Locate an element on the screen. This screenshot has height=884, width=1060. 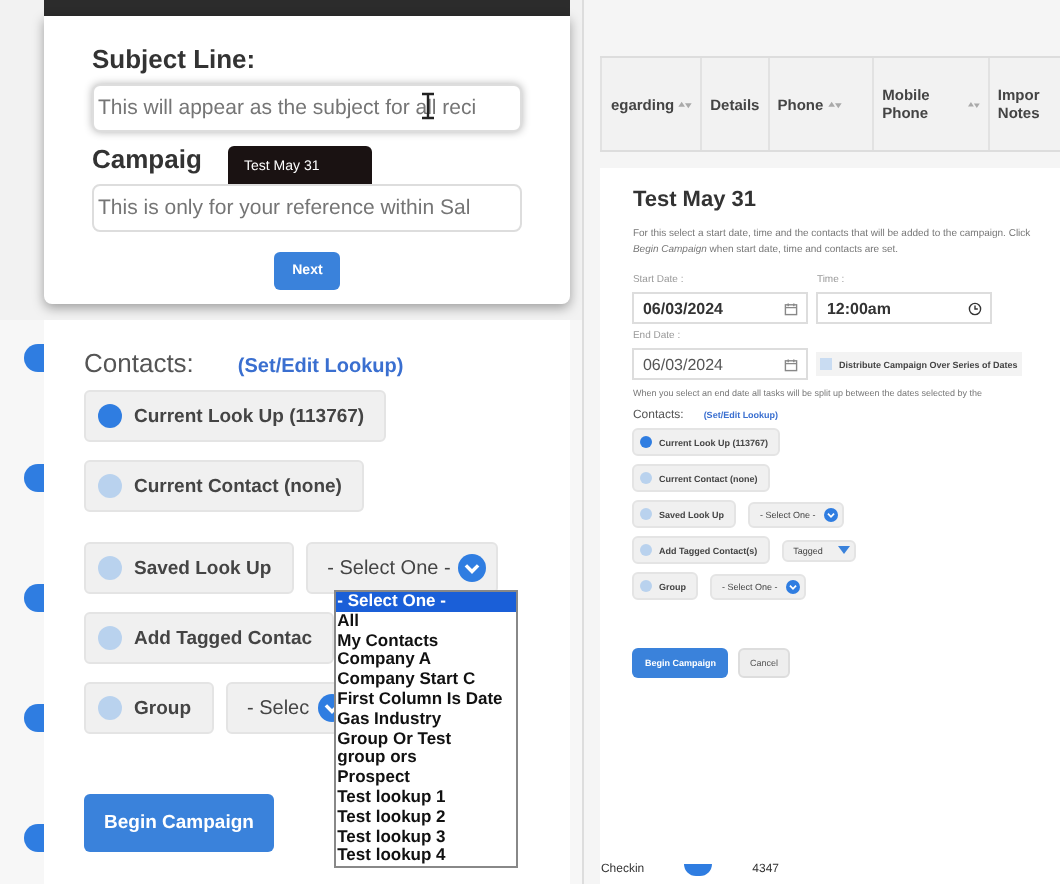
dropdown-option: Prospect is located at coordinates (425, 778).